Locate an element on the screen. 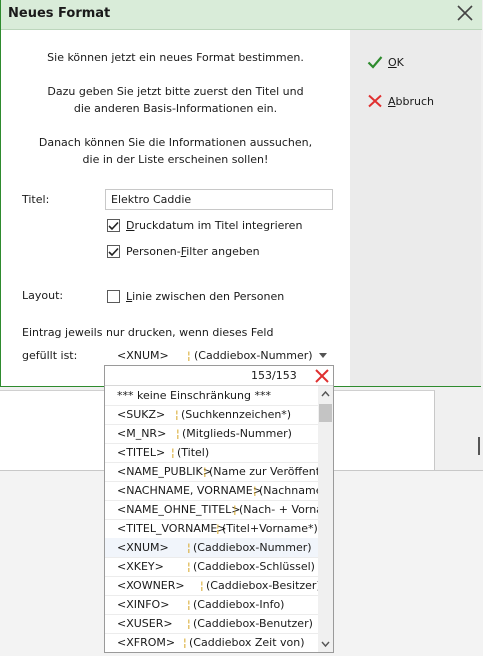  dropdown-option: <NAME_PUBLIK> ¦ (Name zur Veröffentl is located at coordinates (211, 472).